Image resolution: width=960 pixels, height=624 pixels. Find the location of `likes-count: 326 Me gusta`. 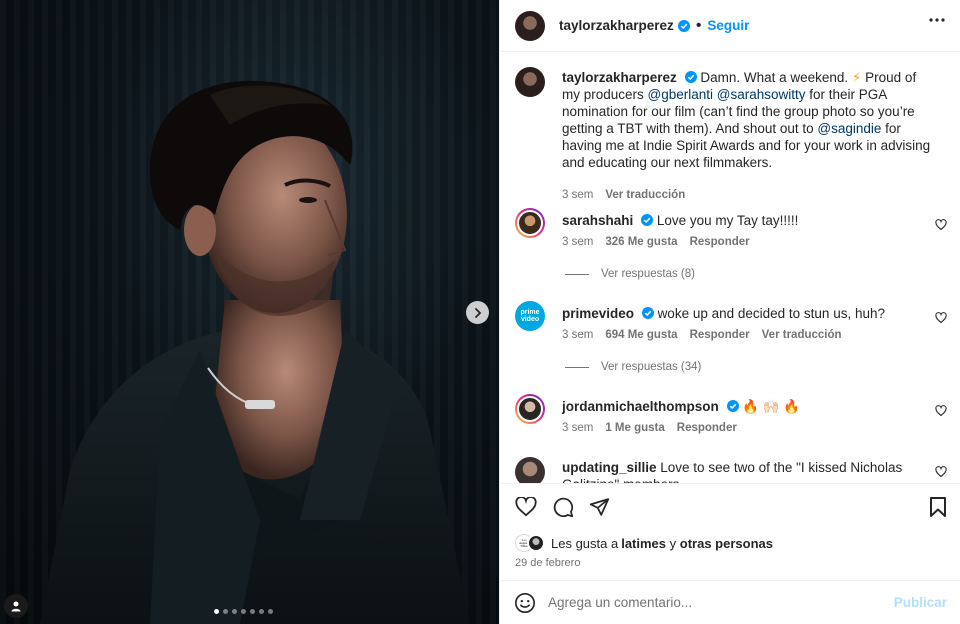

likes-count: 326 Me gusta is located at coordinates (641, 242).